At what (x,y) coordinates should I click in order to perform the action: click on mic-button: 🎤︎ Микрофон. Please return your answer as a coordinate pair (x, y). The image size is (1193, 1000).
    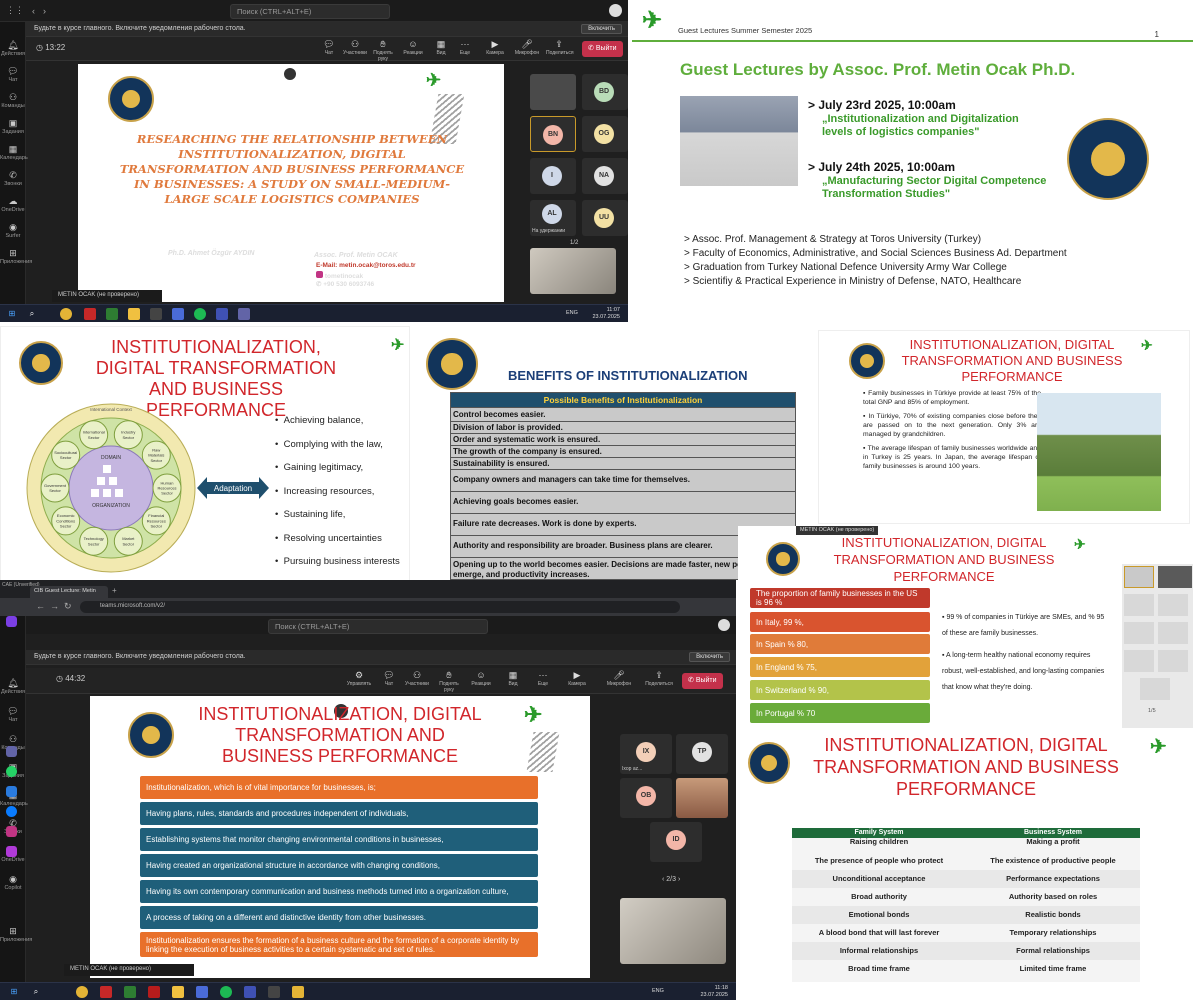
    Looking at the image, I should click on (619, 678).